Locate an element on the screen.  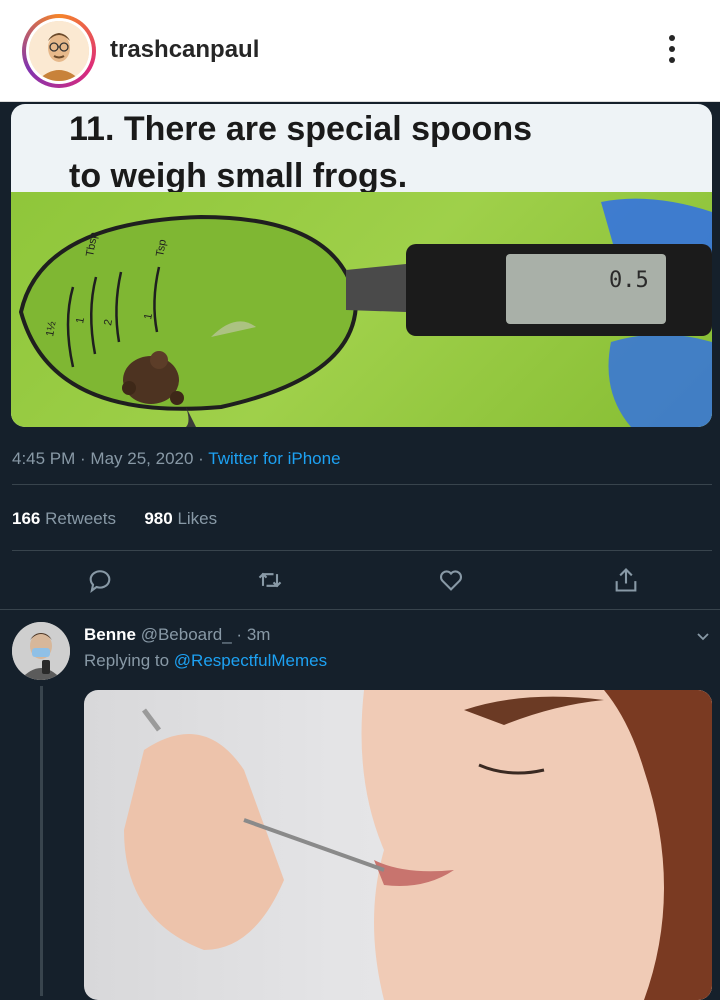
reply-name: Benne is located at coordinates (110, 634).